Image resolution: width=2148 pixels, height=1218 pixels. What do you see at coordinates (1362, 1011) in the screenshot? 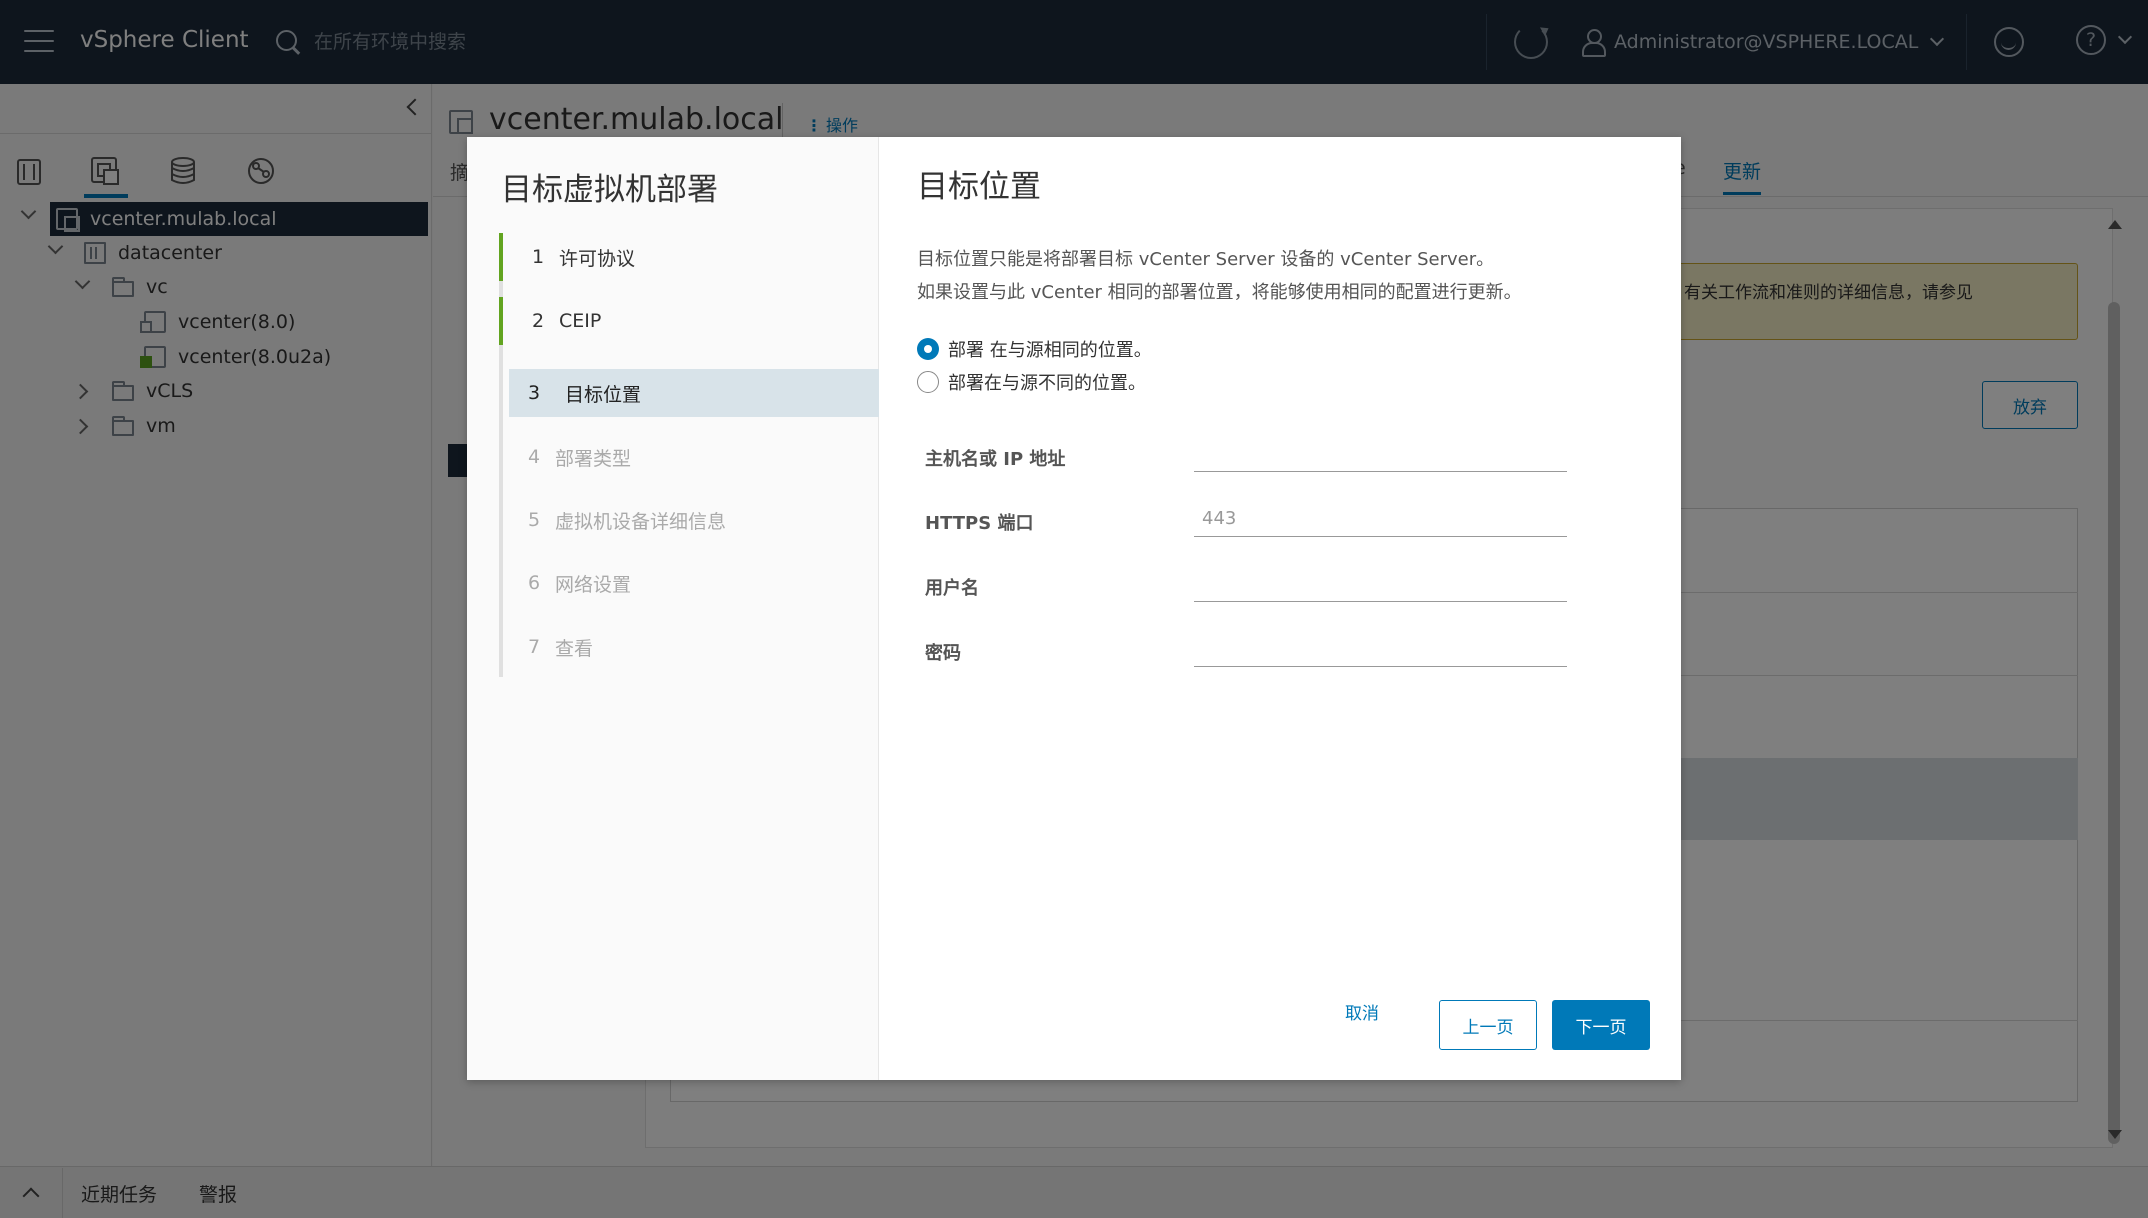
I see `cancel-button: 取消` at bounding box center [1362, 1011].